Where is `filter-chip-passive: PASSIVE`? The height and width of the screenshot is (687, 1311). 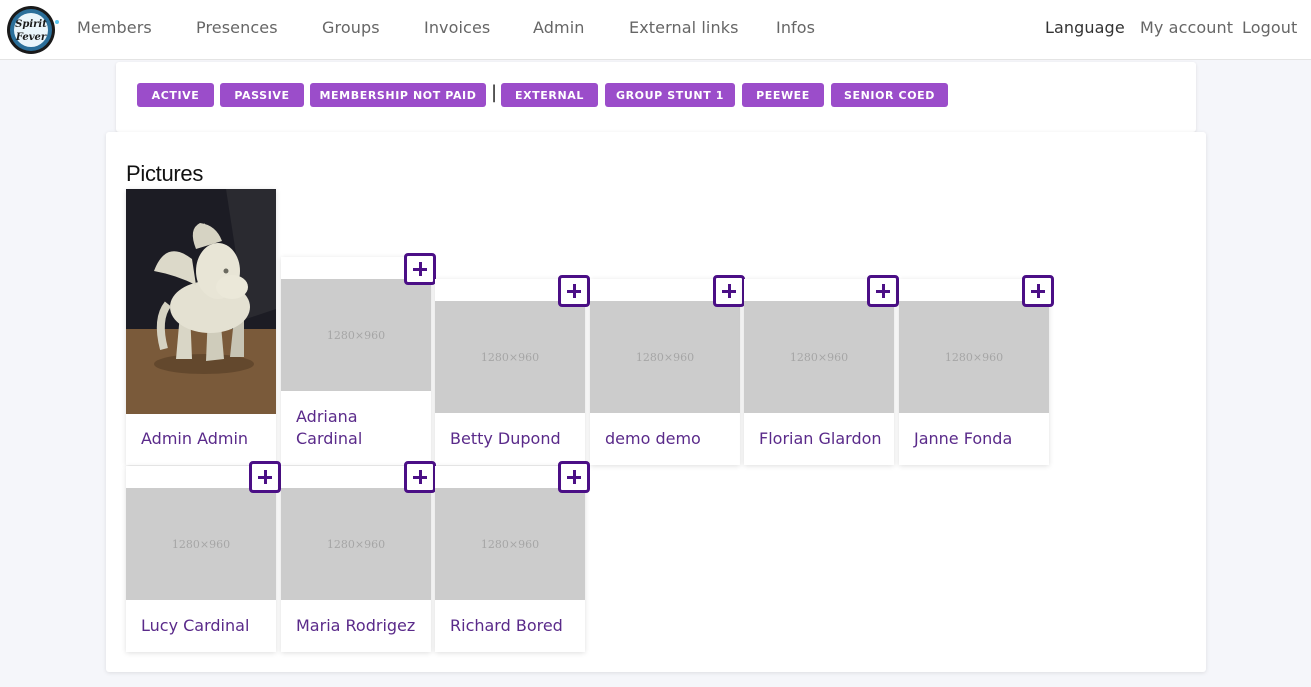
filter-chip-passive: PASSIVE is located at coordinates (262, 95).